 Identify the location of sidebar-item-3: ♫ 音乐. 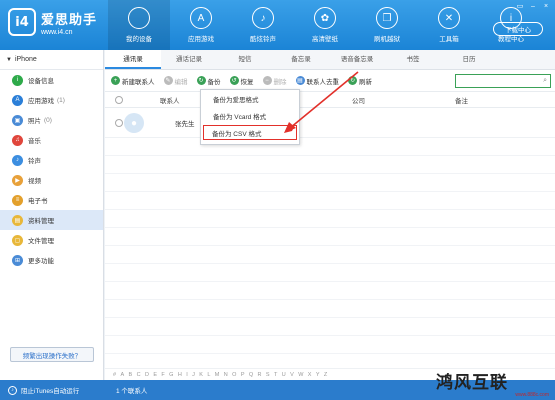
(51, 140).